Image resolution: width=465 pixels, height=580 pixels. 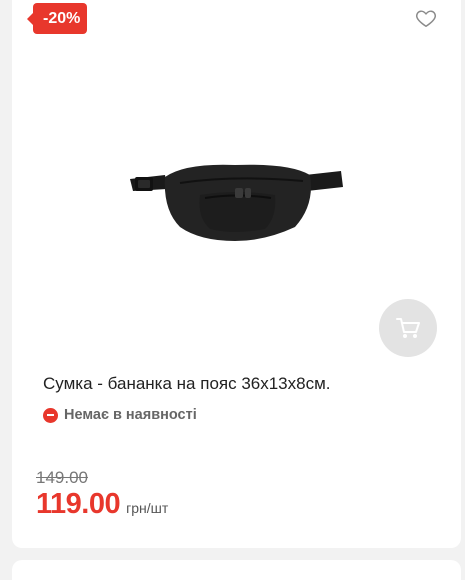 I want to click on price-unit: грн/шт, so click(x=147, y=508).